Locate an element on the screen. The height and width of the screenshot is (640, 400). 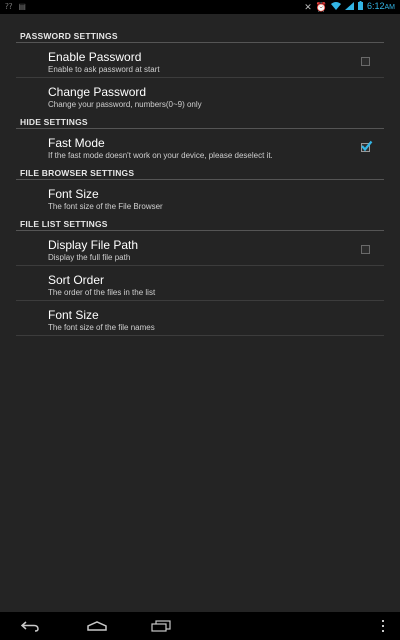
pref-summary: The font size of the file names is located at coordinates (101, 327).